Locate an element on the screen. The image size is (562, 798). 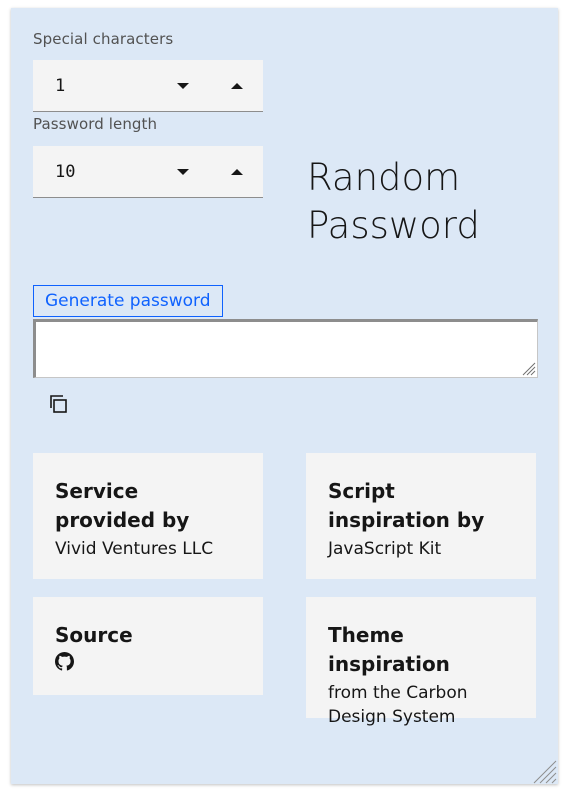
source-card: Source is located at coordinates (148, 646).